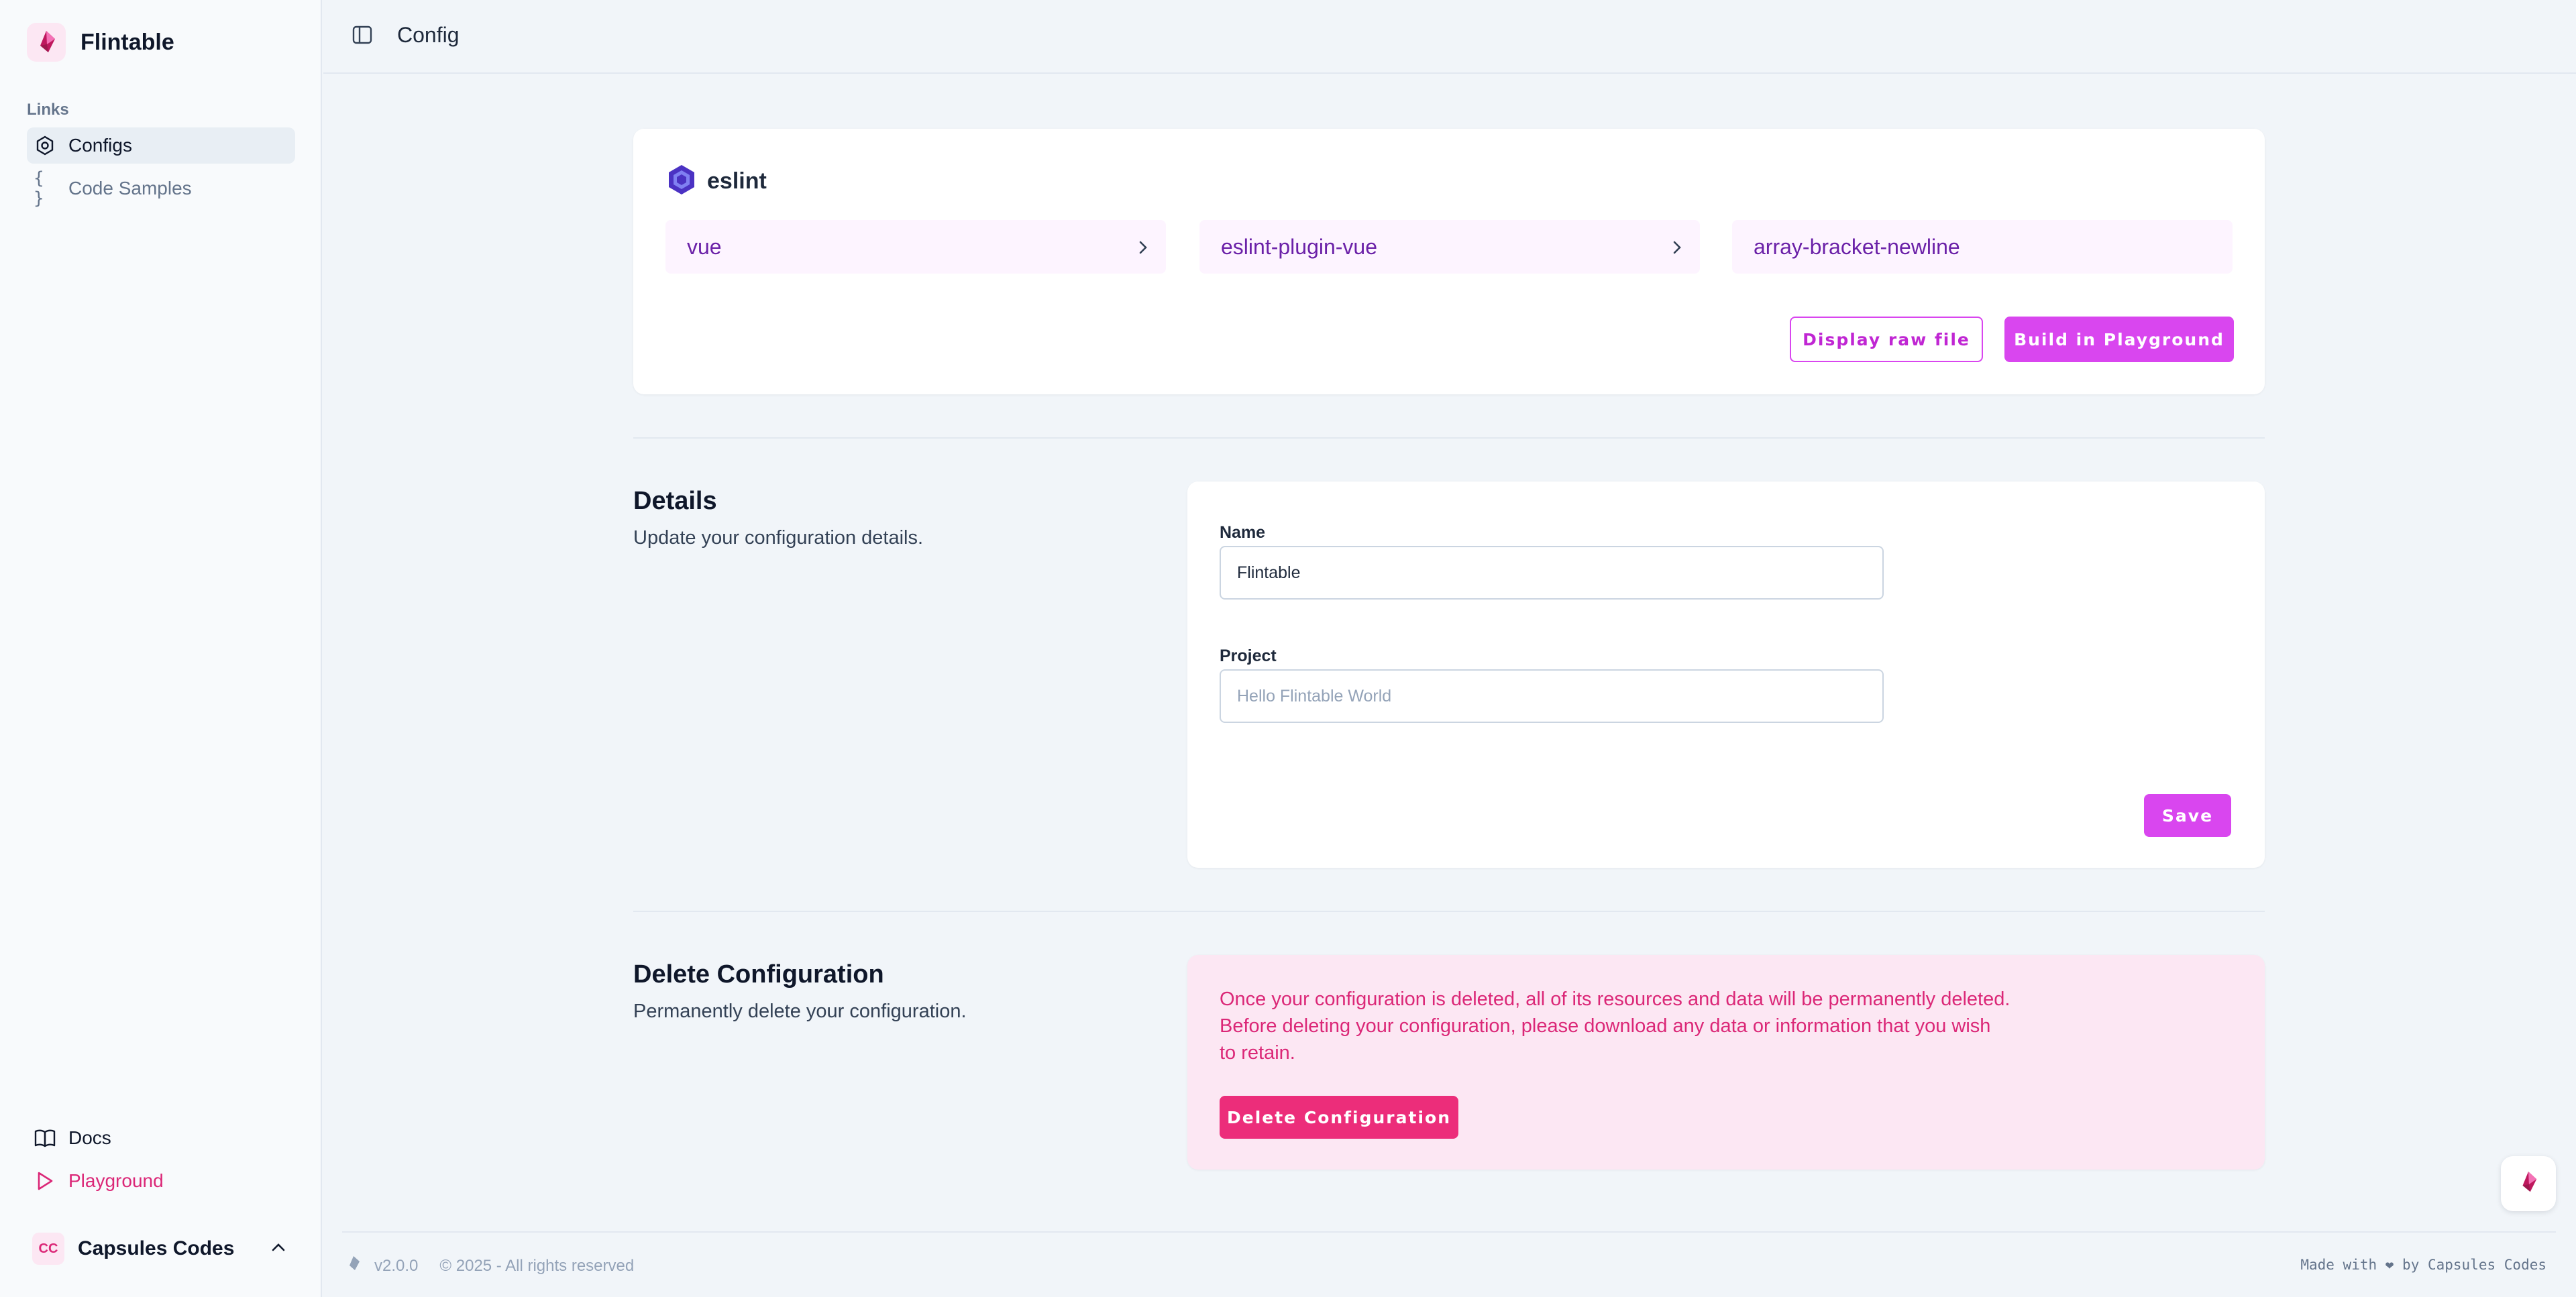 Image resolution: width=2576 pixels, height=1297 pixels. I want to click on user-menu: CC Capsules Codes, so click(161, 1249).